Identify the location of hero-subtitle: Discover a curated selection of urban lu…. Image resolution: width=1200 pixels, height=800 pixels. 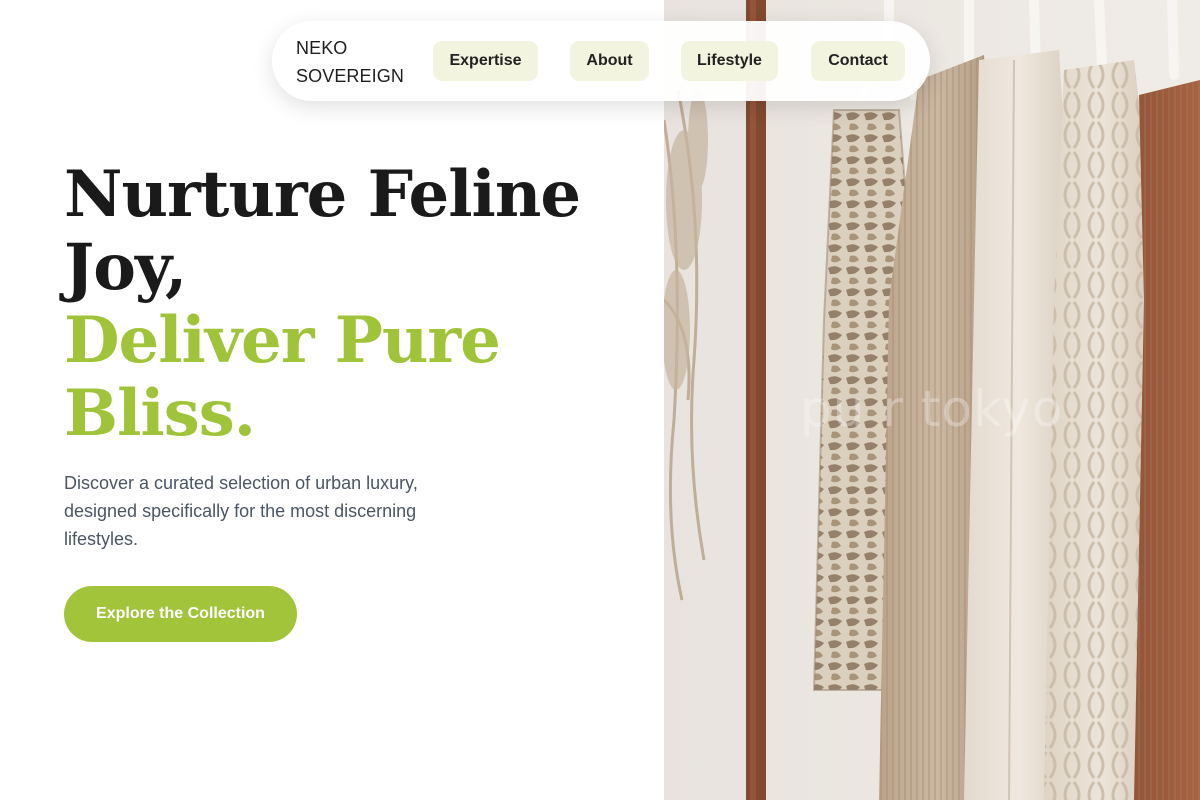
(241, 511).